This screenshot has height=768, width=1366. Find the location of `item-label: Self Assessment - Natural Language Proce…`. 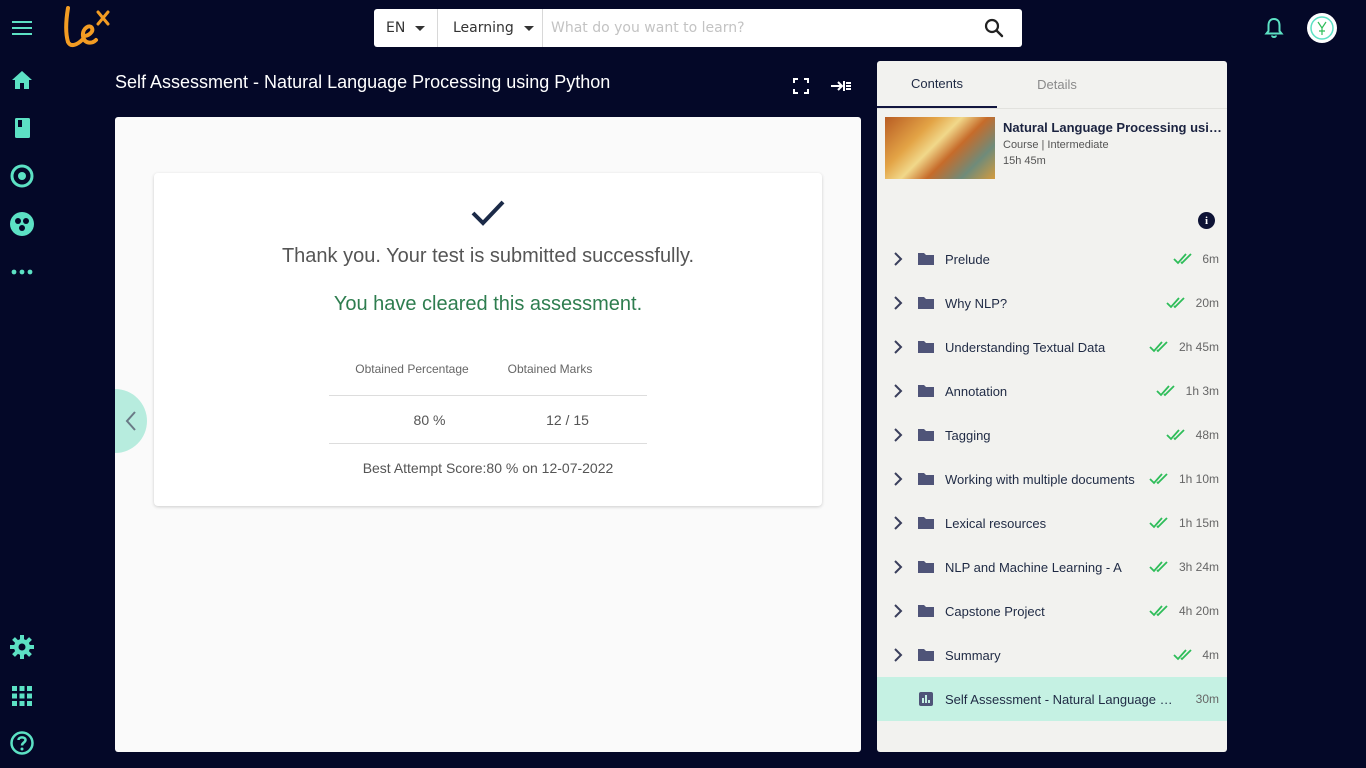

item-label: Self Assessment - Natural Language Proce… is located at coordinates (1062, 699).